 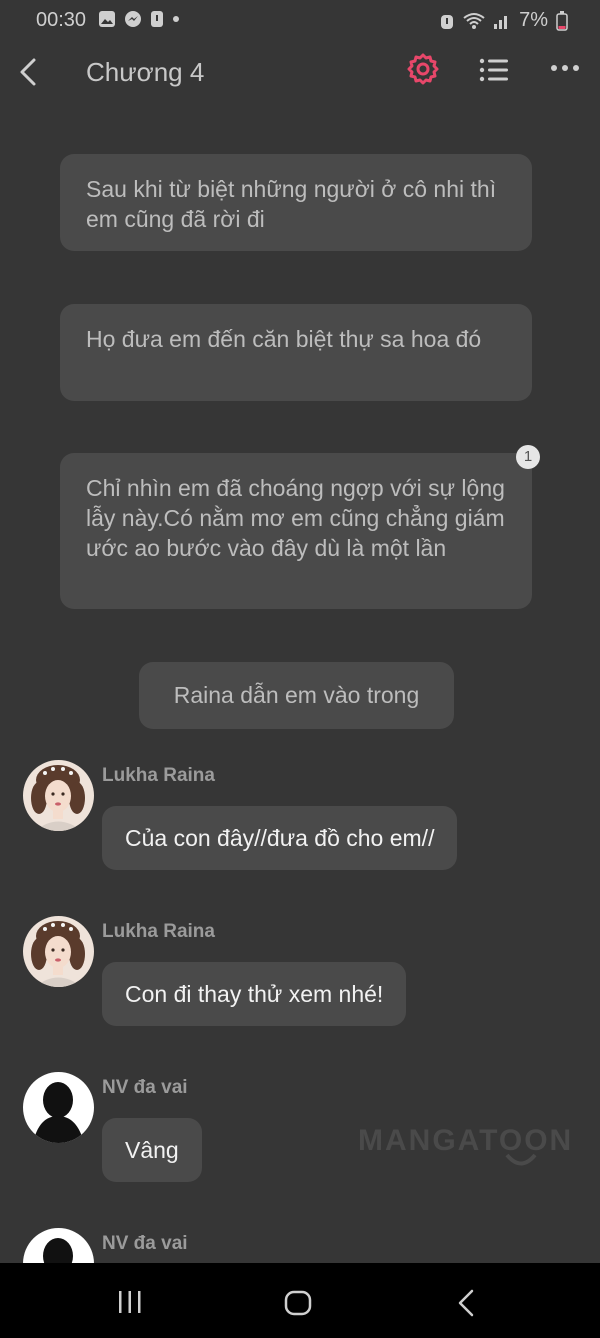 I want to click on chapter-list-icon, so click(x=494, y=70).